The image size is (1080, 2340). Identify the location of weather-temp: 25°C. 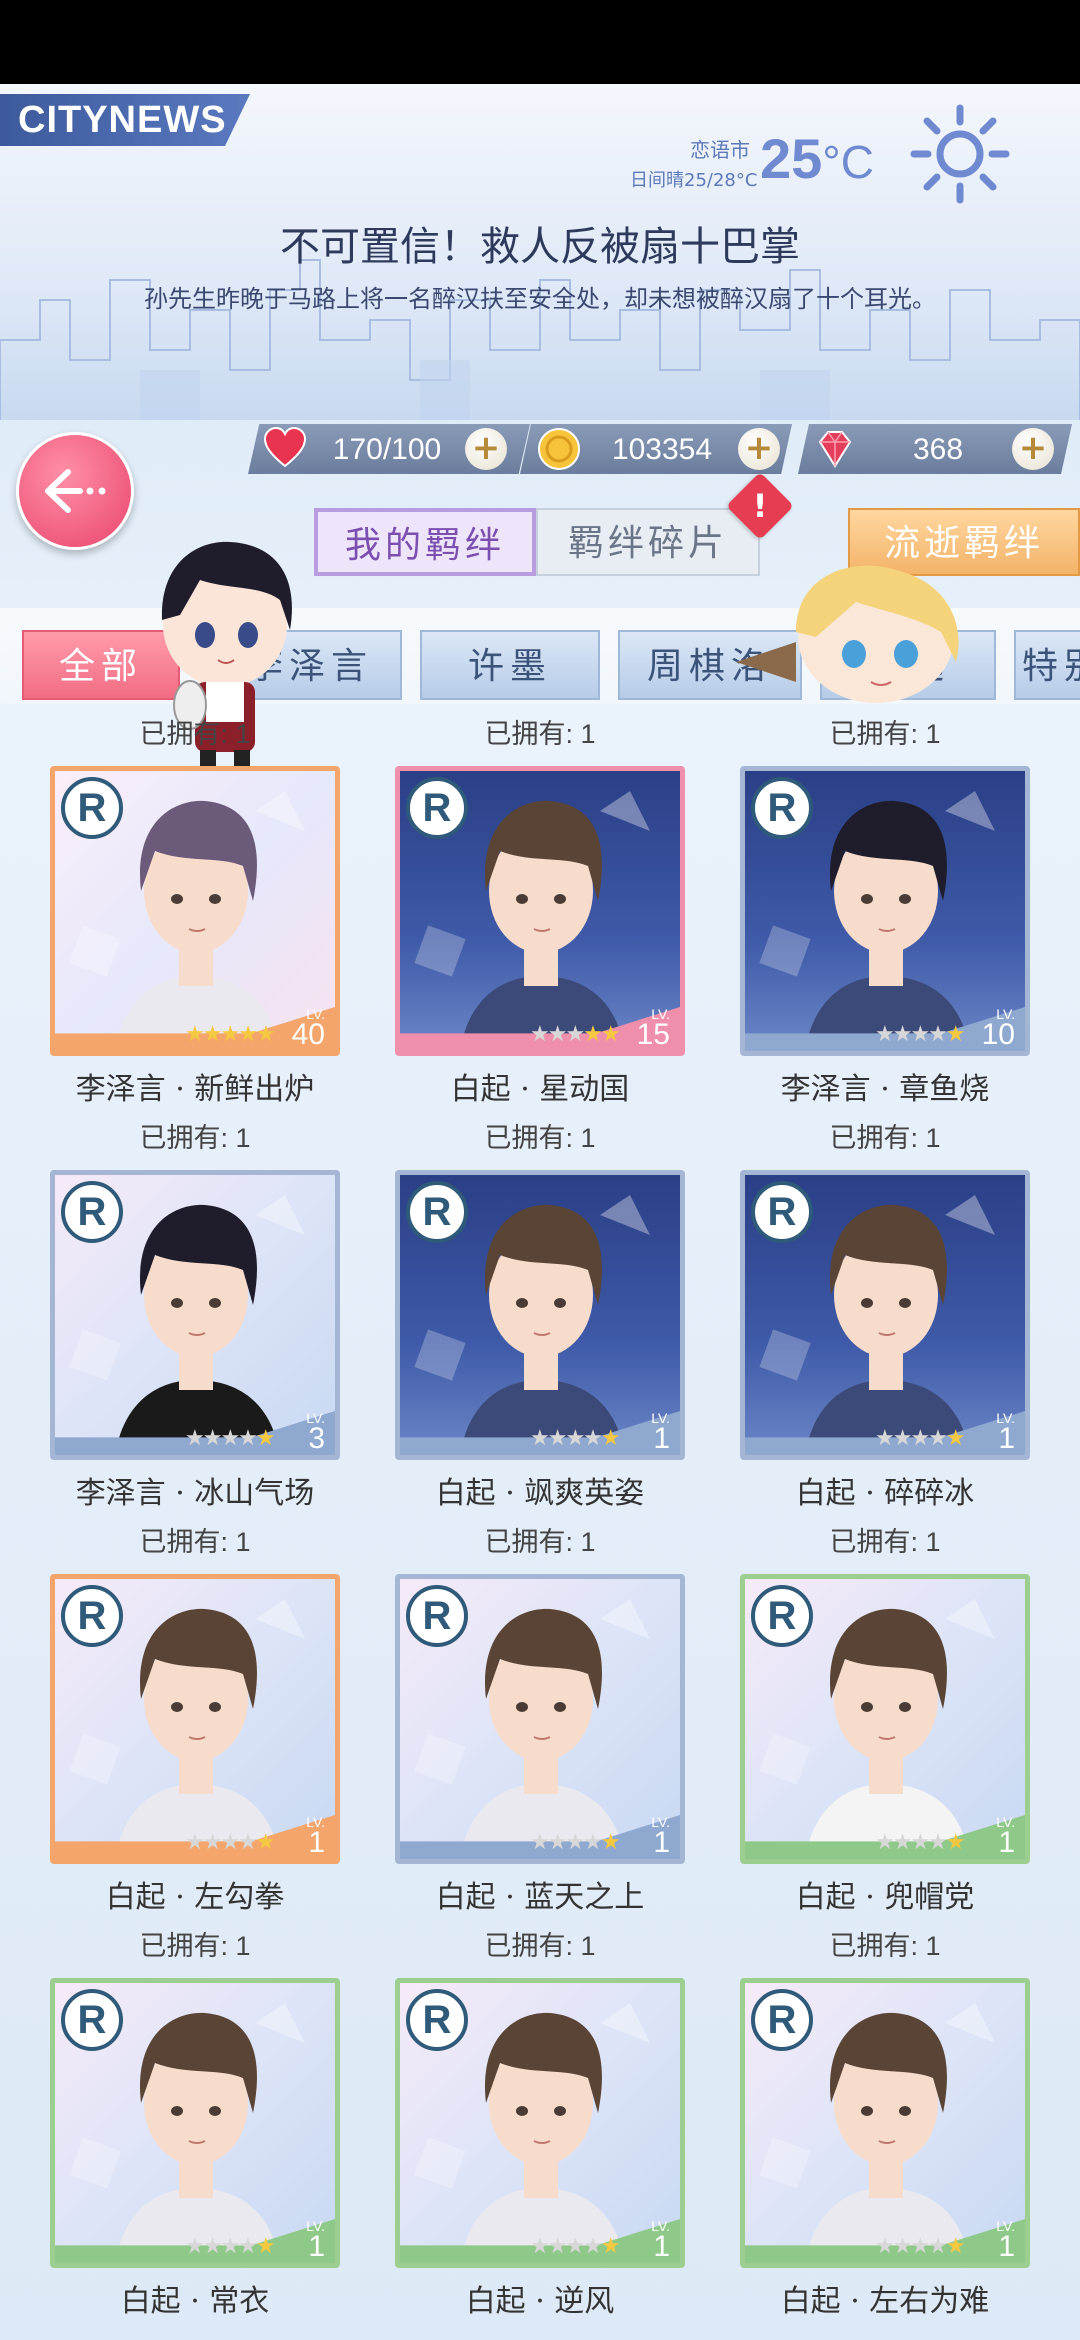
(817, 158).